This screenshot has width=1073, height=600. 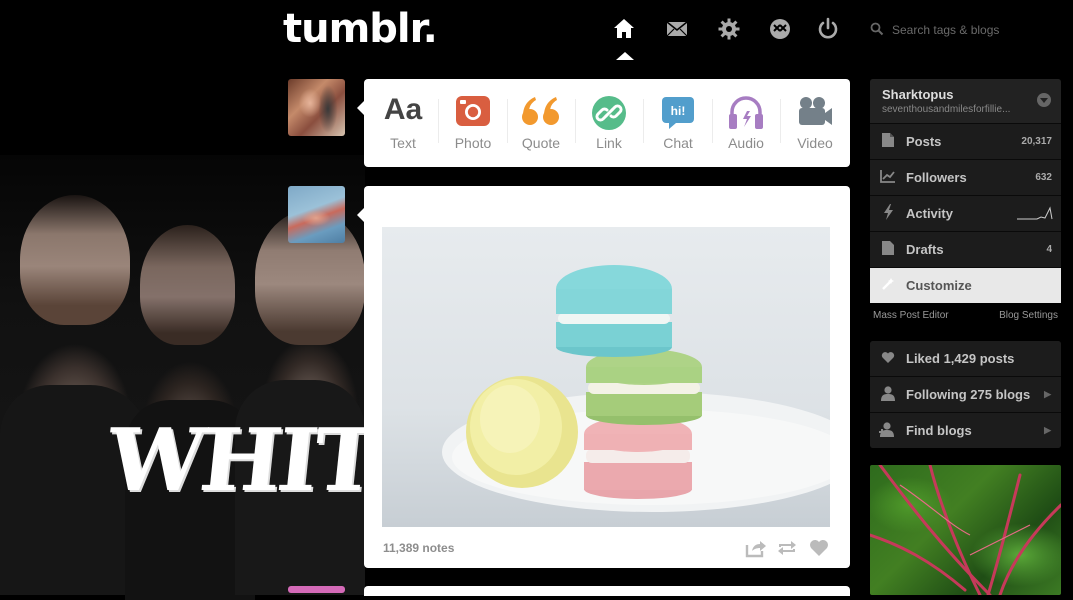 What do you see at coordinates (403, 109) in the screenshot?
I see `text-icon: Aa` at bounding box center [403, 109].